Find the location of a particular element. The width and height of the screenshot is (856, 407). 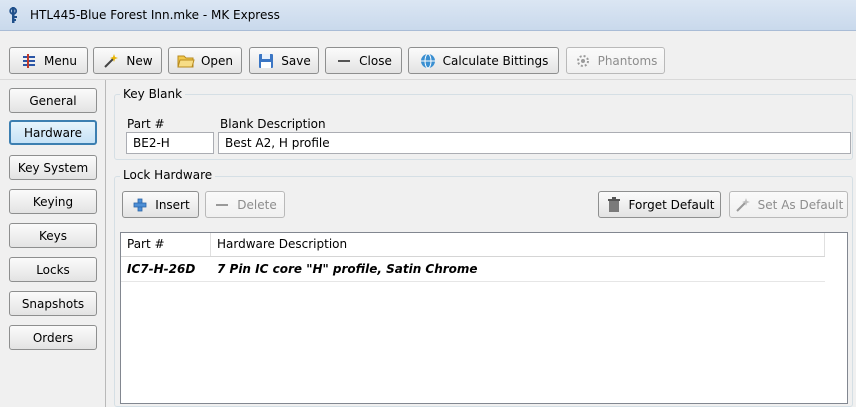

blank-description-field: Best A2, H profile is located at coordinates (534, 143).